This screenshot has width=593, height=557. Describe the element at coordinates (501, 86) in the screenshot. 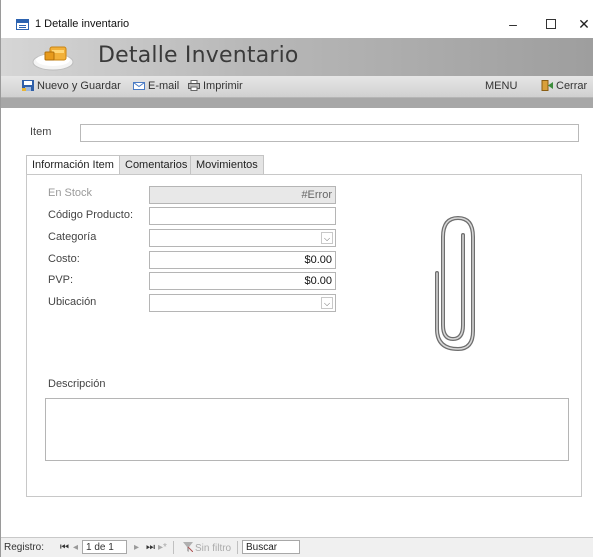

I see `menu-button: MENU` at that location.